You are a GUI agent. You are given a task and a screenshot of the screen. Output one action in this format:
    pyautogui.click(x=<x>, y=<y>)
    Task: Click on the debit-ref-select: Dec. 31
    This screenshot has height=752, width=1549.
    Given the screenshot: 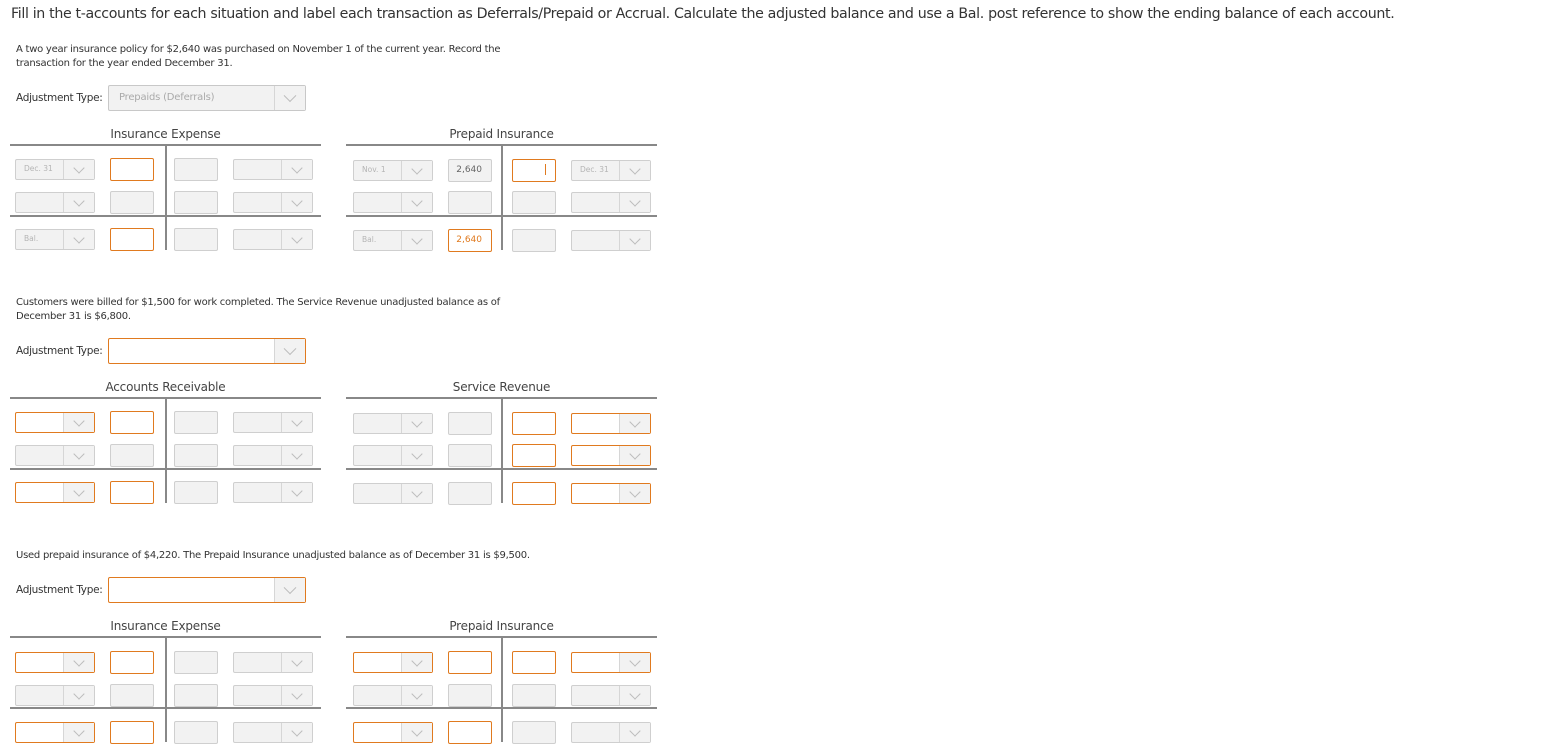 What is the action you would take?
    pyautogui.click(x=55, y=169)
    